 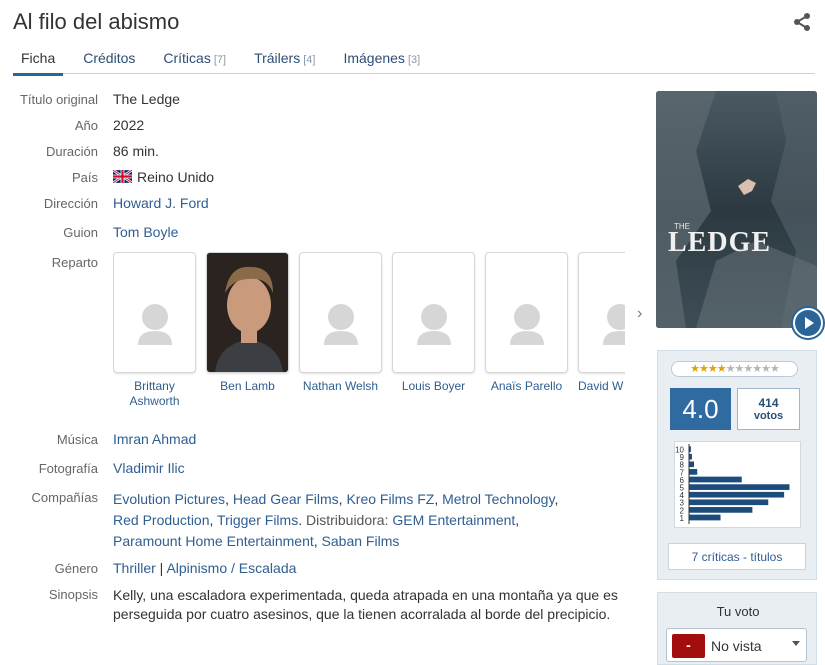 What do you see at coordinates (284, 59) in the screenshot?
I see `tab-trailers: Tráilers [4]` at bounding box center [284, 59].